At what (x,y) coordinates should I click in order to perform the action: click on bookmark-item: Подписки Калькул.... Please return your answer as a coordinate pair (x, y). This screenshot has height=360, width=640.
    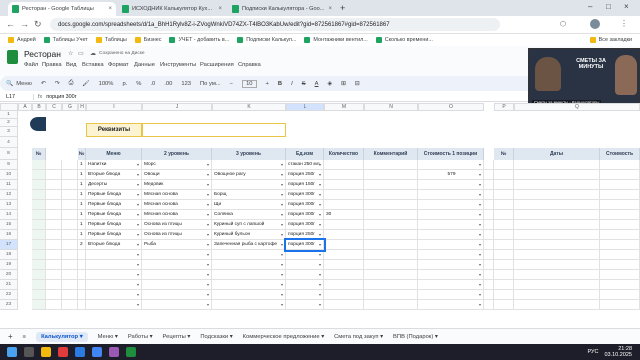
    Looking at the image, I should click on (266, 40).